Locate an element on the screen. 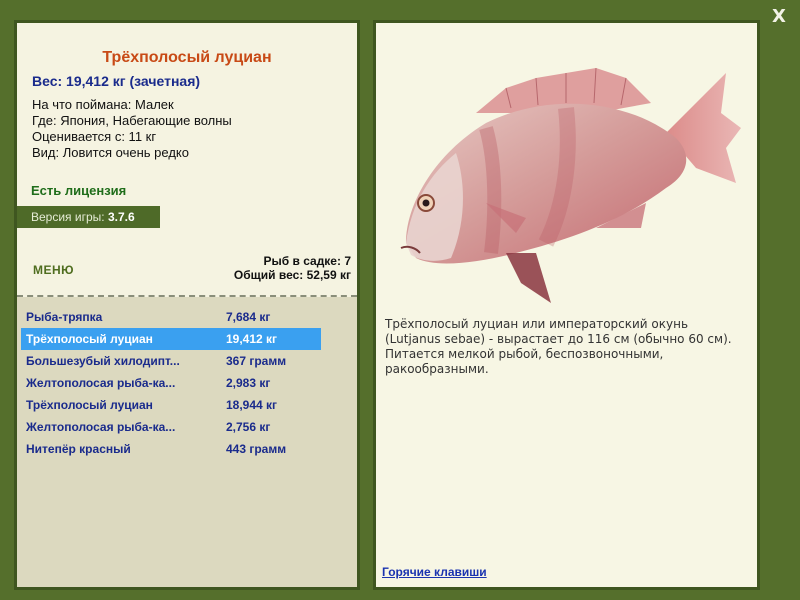  menu-button: МЕНЮ is located at coordinates (53, 270).